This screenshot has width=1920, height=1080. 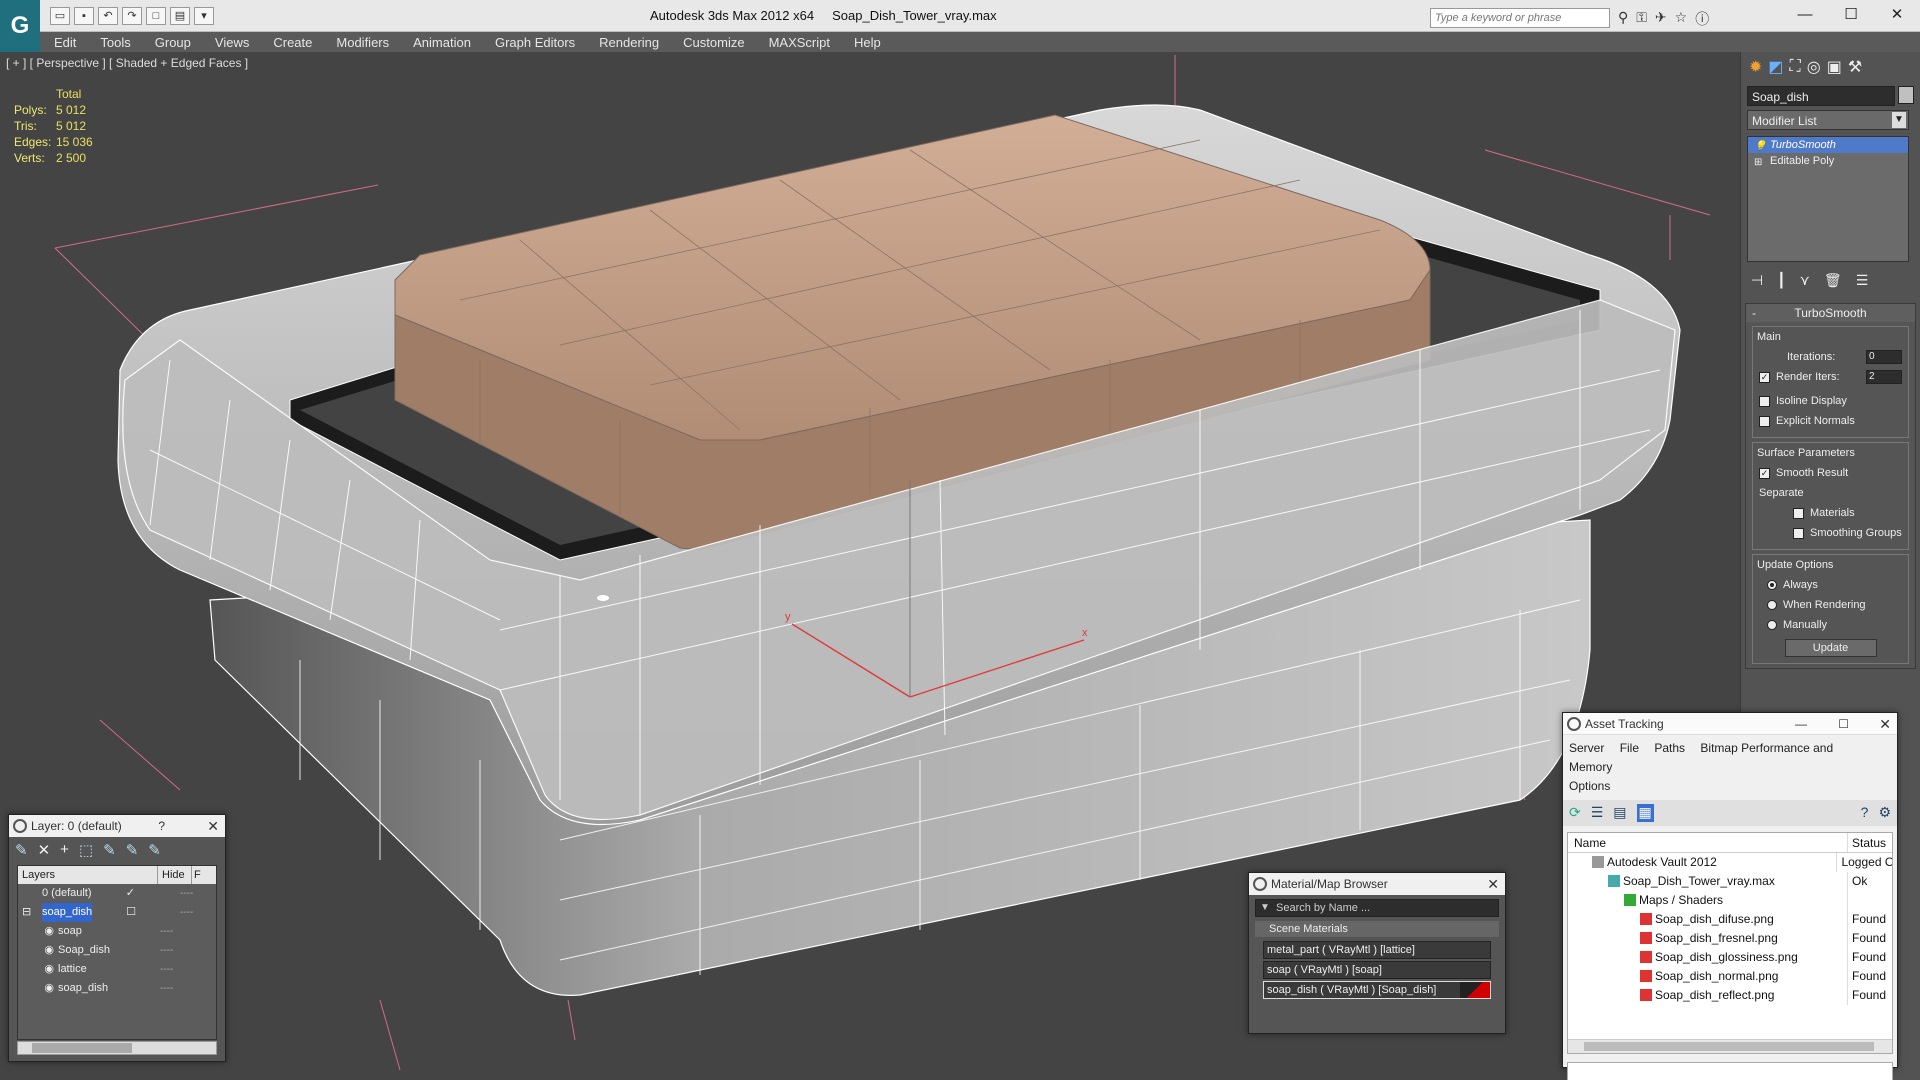 I want to click on motion-tab-icon: ◎, so click(x=1814, y=67).